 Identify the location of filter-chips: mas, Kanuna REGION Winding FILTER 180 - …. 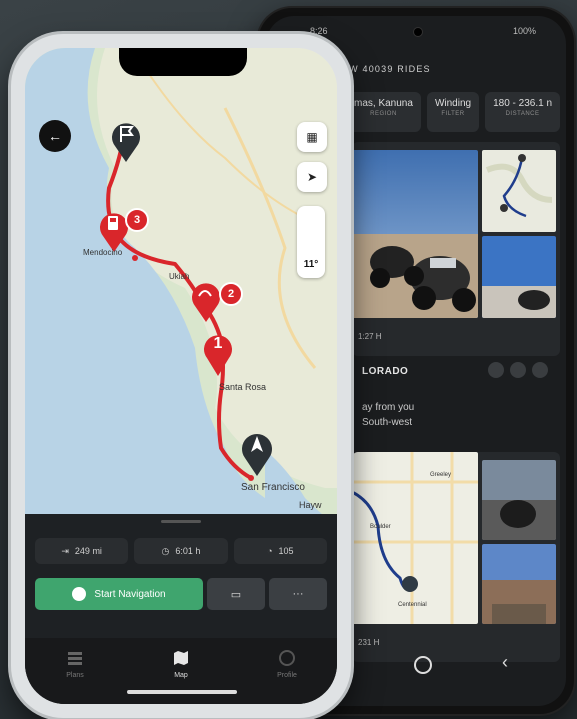
(453, 112).